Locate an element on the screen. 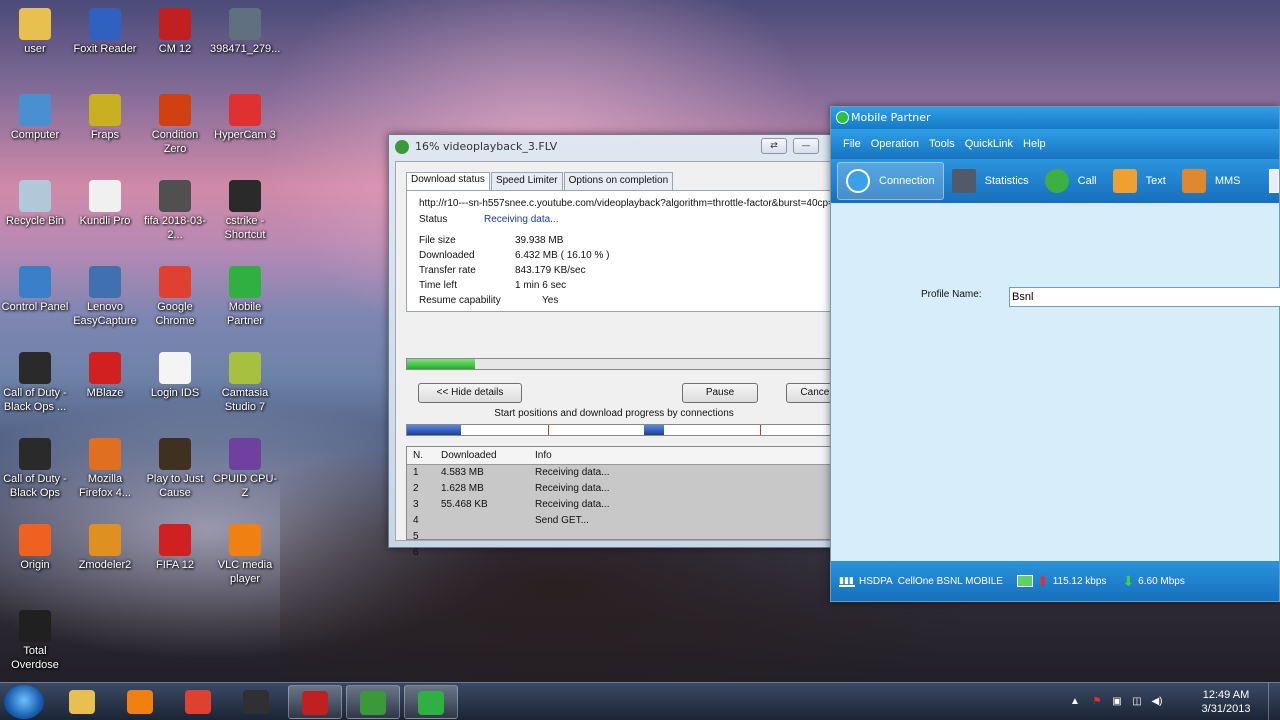 This screenshot has height=720, width=1280. desktop-icon: VLC media player is located at coordinates (245, 554).